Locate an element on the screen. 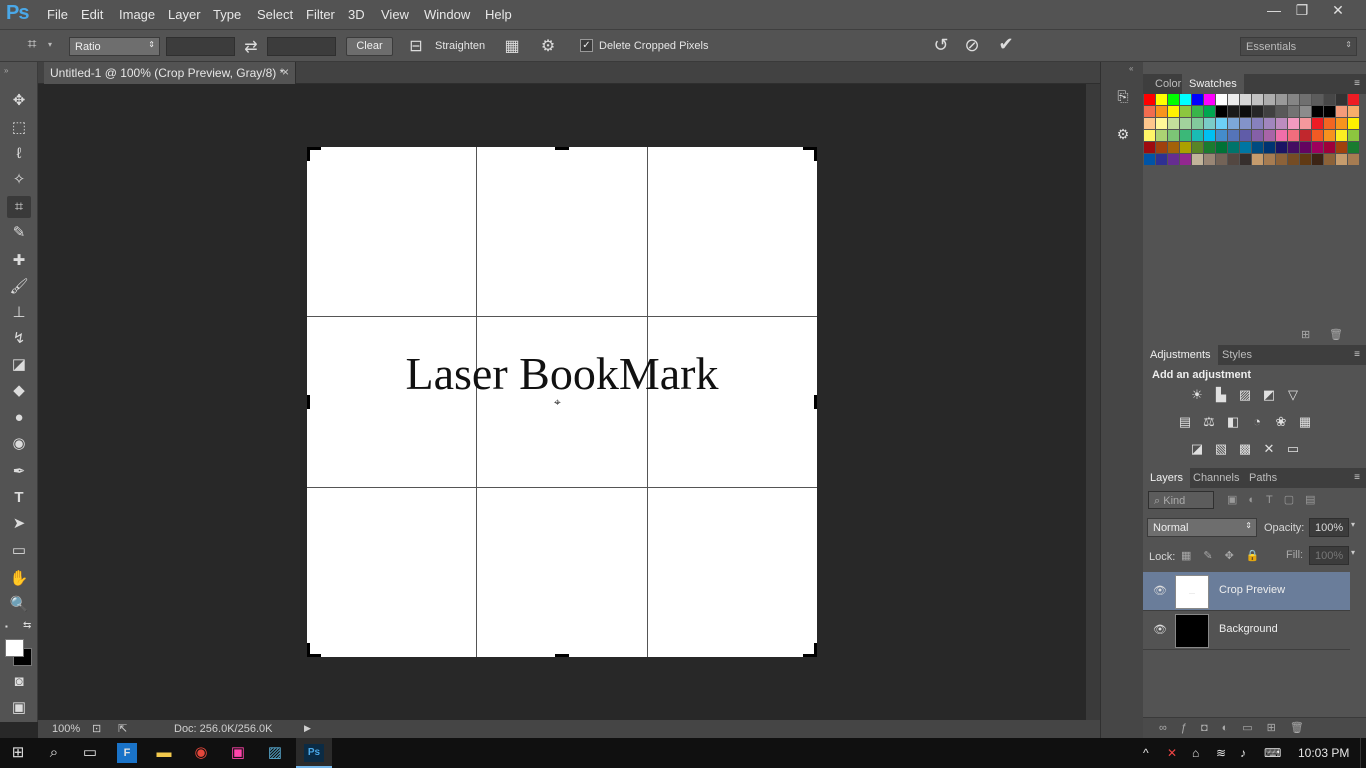 The width and height of the screenshot is (1366, 768). pen-tool-icon: ✒ is located at coordinates (19, 472).